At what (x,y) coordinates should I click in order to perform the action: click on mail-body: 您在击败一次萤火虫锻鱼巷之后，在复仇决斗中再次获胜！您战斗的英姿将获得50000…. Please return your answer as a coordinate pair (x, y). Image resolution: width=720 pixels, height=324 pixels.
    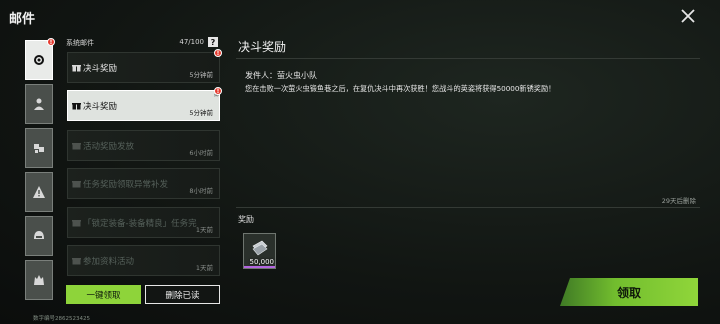
    Looking at the image, I should click on (400, 88).